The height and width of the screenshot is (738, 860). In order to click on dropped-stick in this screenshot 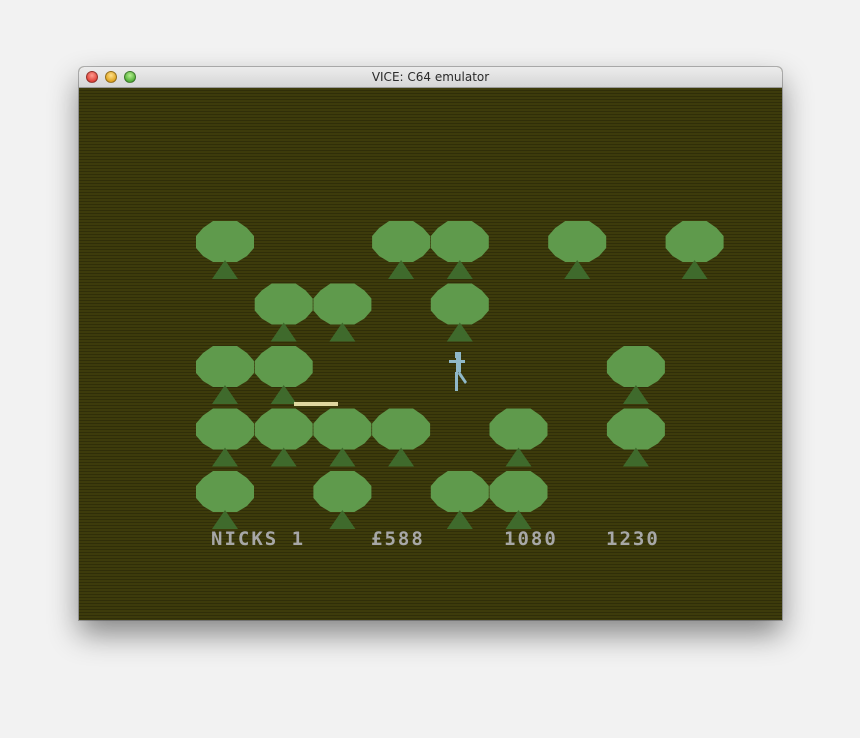, I will do `click(316, 404)`.